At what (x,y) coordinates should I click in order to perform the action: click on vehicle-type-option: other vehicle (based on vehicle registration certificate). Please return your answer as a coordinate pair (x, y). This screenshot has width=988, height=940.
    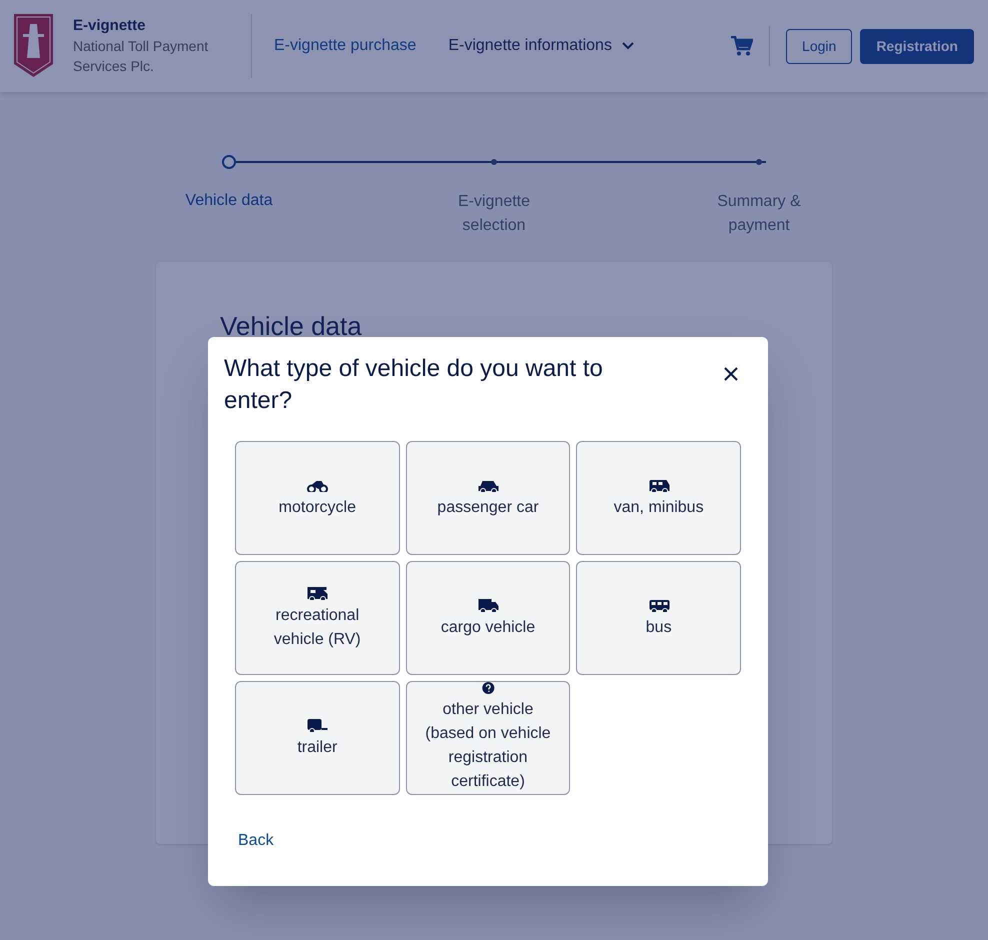
    Looking at the image, I should click on (488, 738).